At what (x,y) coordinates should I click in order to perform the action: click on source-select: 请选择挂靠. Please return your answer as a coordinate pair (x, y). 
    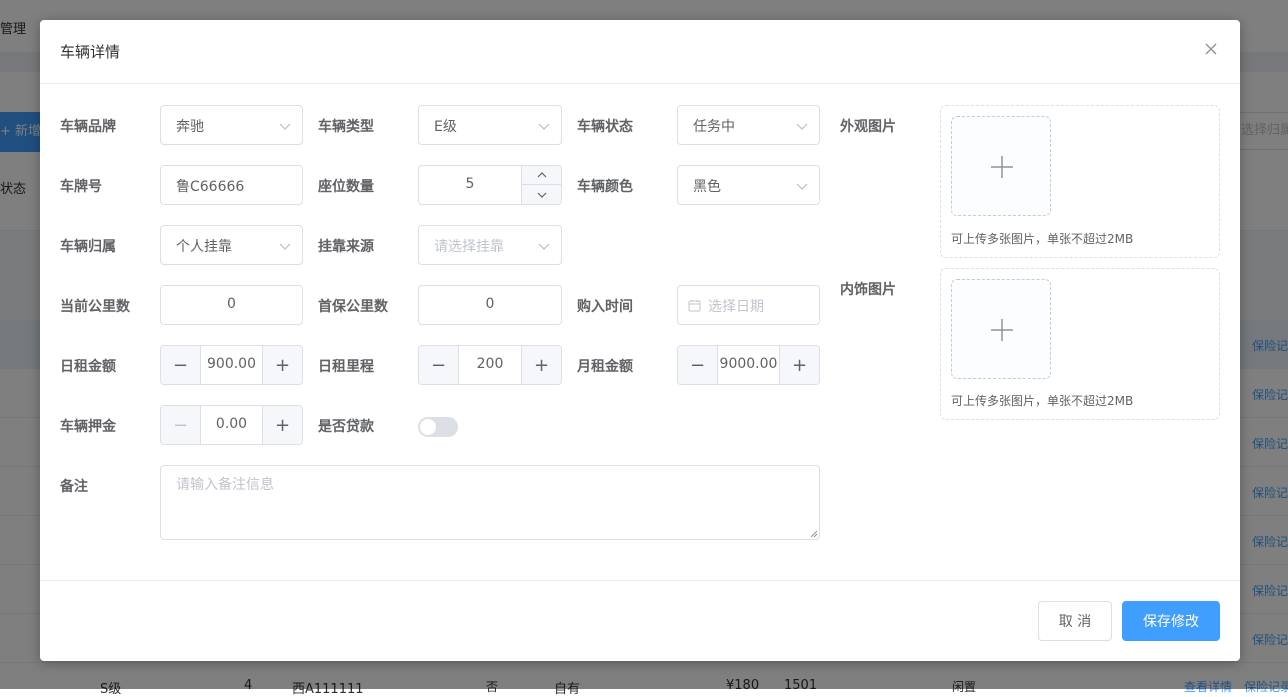
    Looking at the image, I should click on (490, 245).